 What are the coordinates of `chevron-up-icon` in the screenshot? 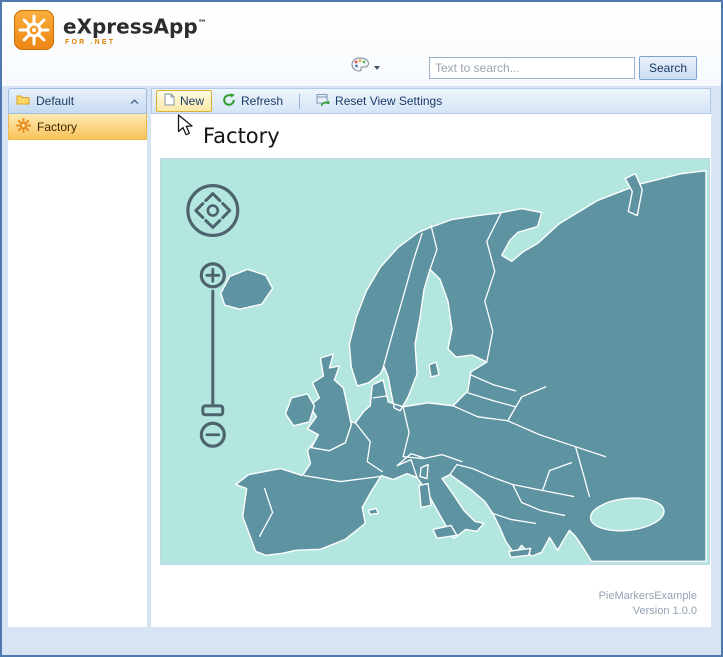 It's located at (134, 101).